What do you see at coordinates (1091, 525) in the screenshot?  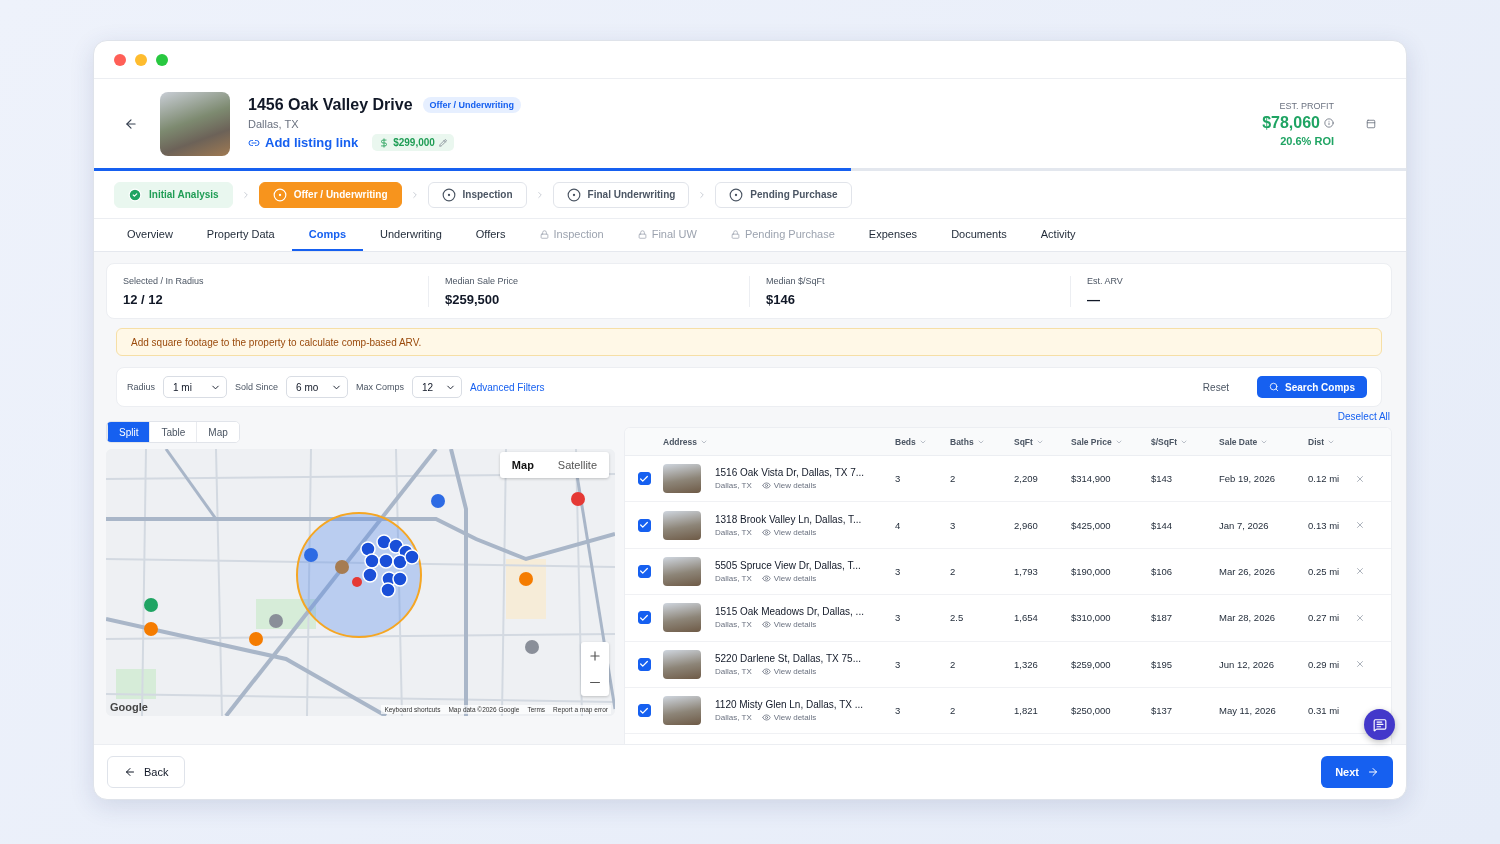 I see `table-cell-text: $425,000` at bounding box center [1091, 525].